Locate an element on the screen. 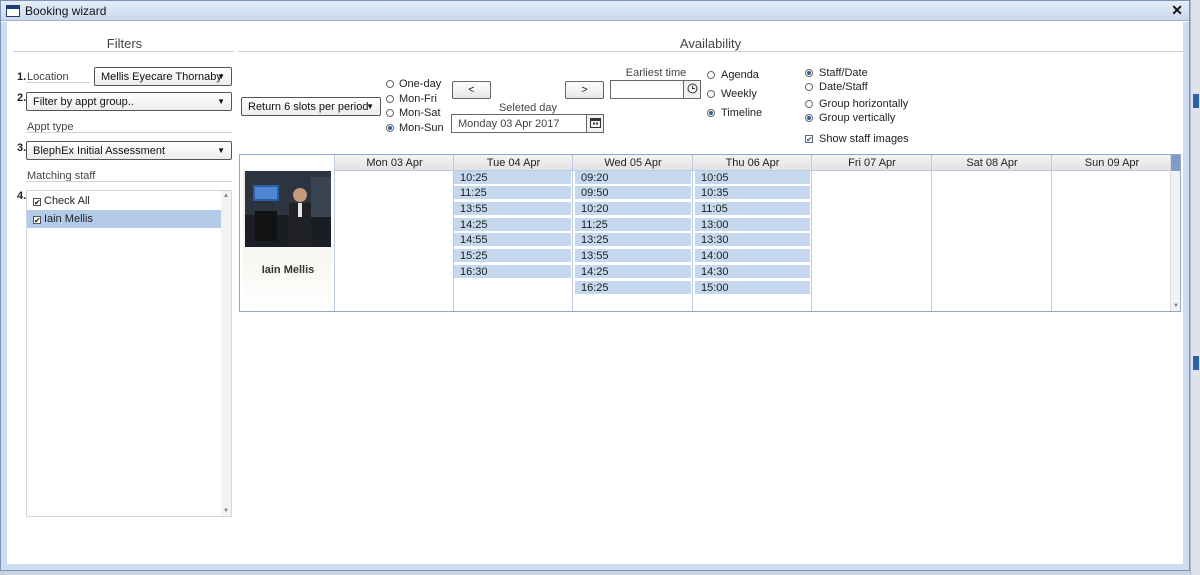  day-column-fri: Fri 07 Apr is located at coordinates (871, 233).